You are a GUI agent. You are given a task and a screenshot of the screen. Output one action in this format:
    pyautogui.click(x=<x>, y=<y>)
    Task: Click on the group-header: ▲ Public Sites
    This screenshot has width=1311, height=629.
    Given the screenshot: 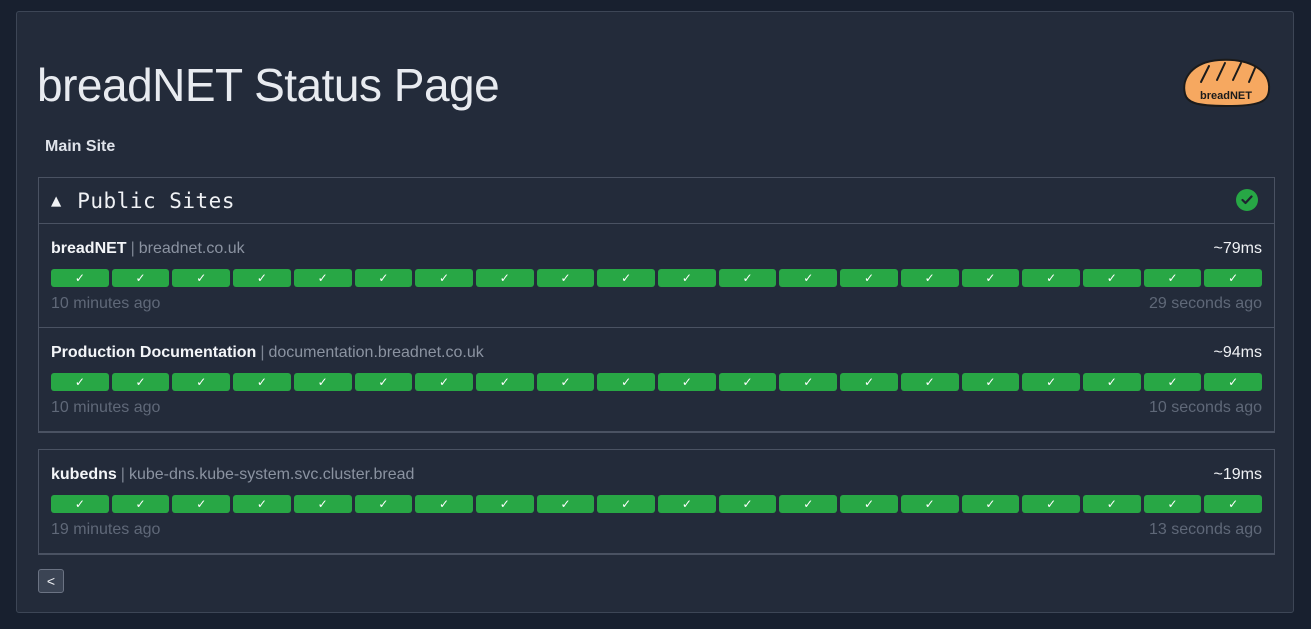 What is the action you would take?
    pyautogui.click(x=656, y=201)
    